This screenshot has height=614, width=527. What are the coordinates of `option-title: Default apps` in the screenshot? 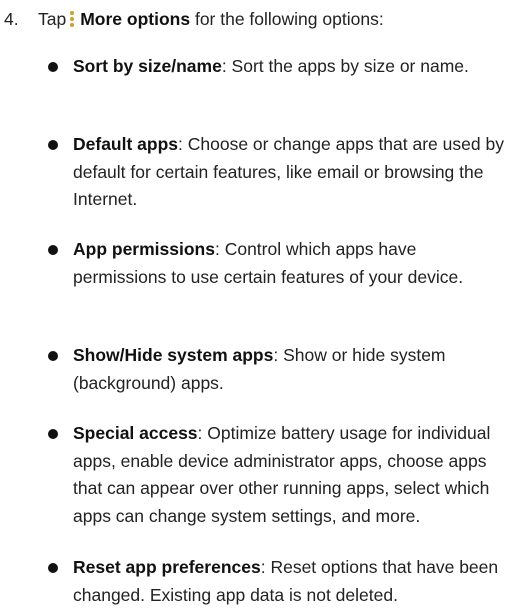 It's located at (126, 144).